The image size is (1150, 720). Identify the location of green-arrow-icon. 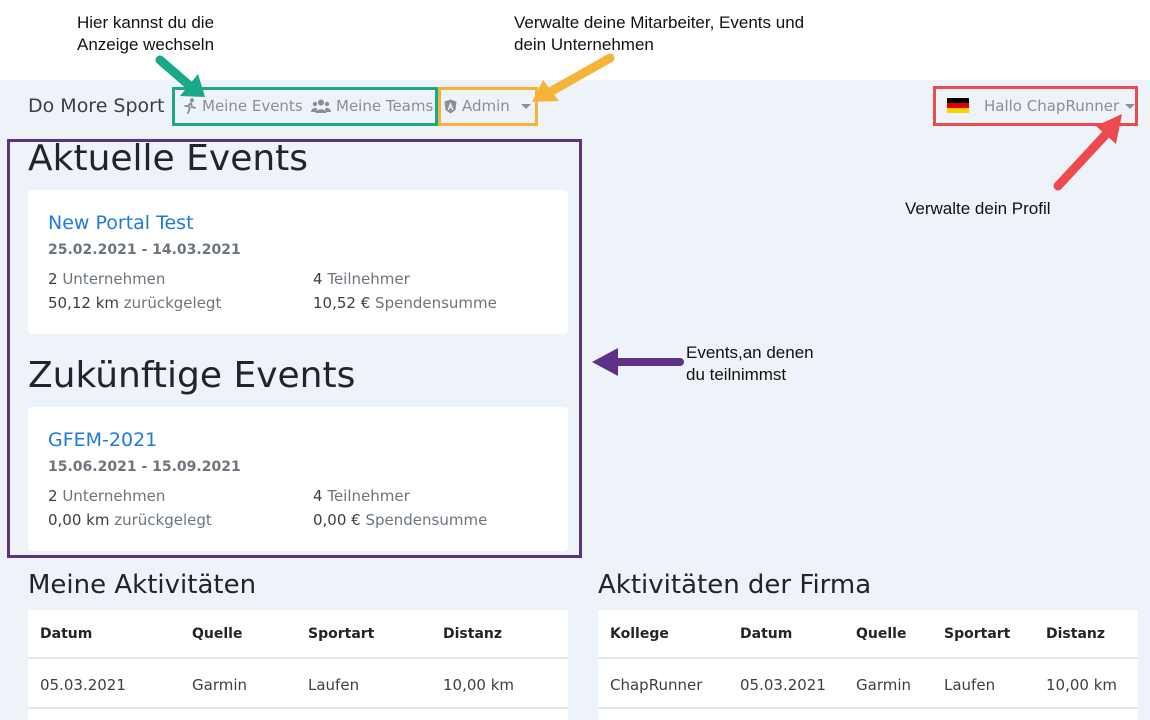
(180, 76).